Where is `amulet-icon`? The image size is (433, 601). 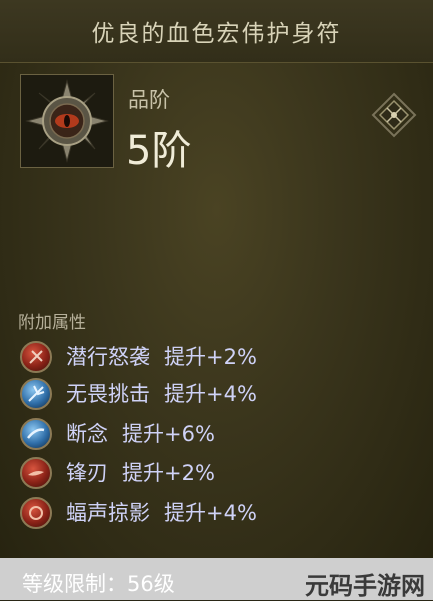 amulet-icon is located at coordinates (67, 121).